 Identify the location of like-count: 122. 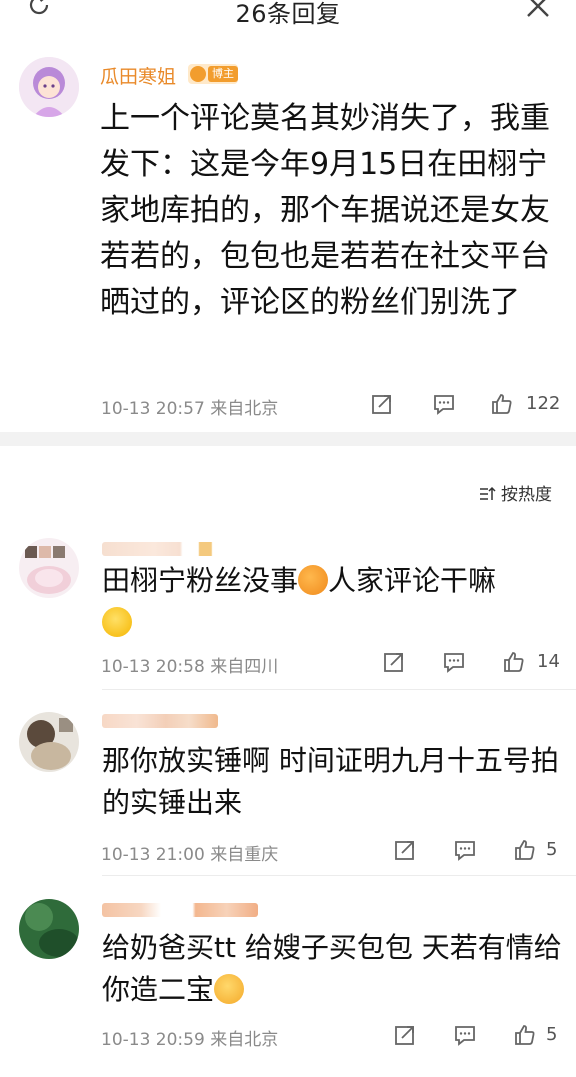
(543, 403).